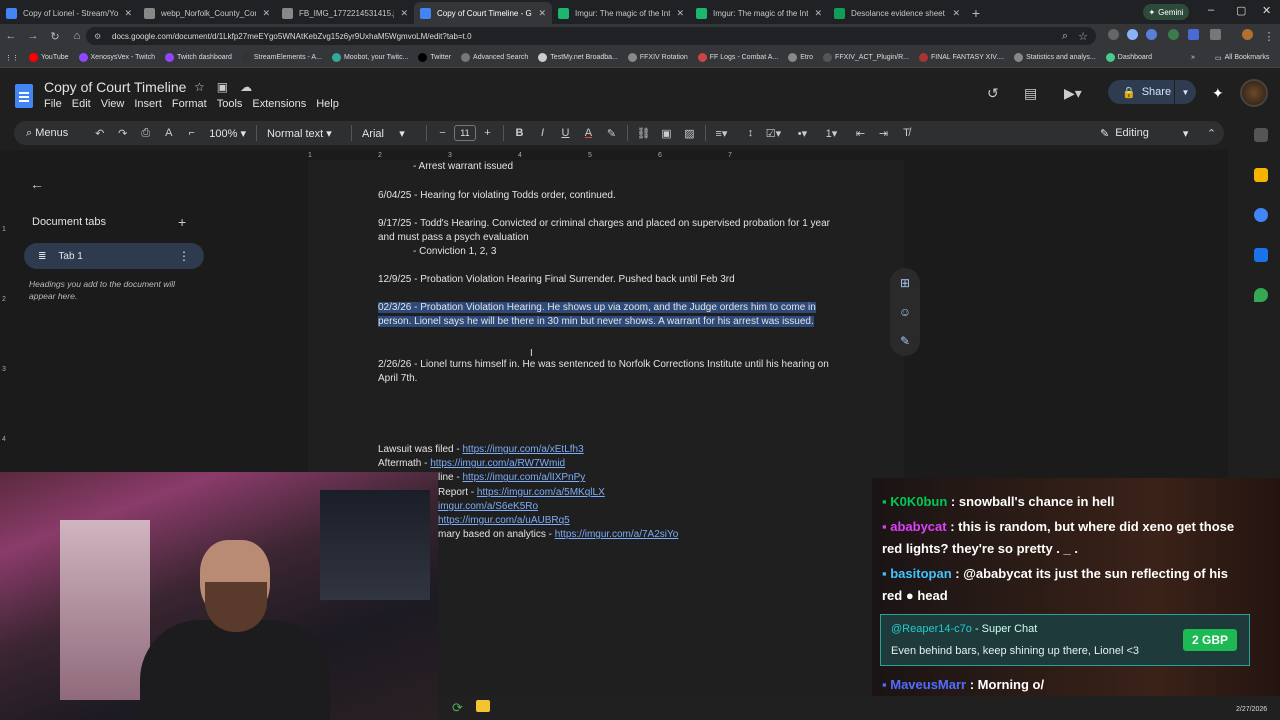  I want to click on extensions-puzzle-icon, so click(1215, 34).